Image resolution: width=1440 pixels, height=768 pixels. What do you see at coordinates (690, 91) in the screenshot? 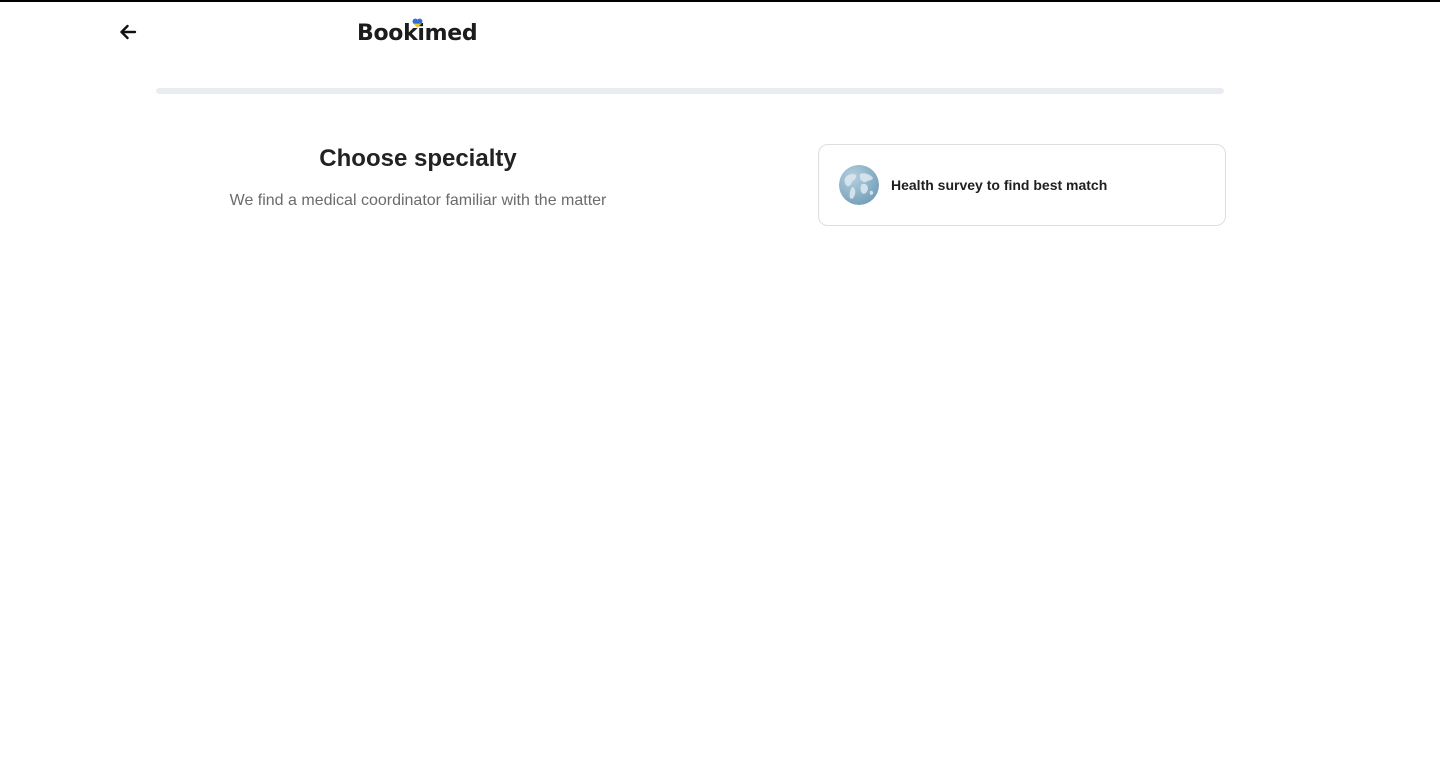
I see `progress-bar` at bounding box center [690, 91].